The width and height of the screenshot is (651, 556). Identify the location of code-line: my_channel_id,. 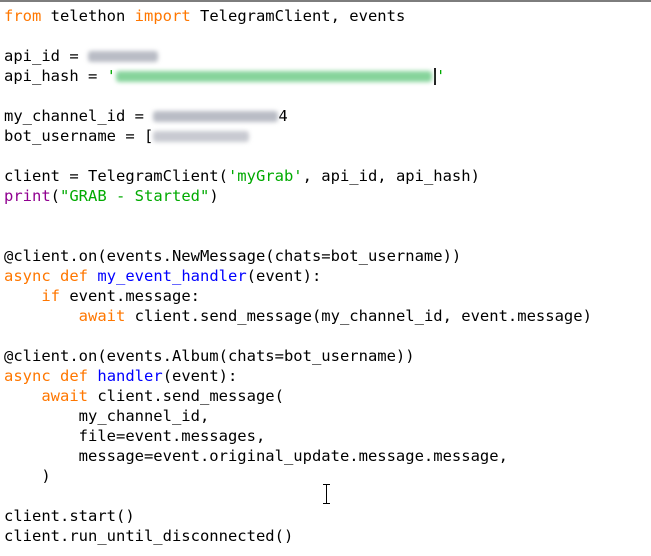
(107, 416).